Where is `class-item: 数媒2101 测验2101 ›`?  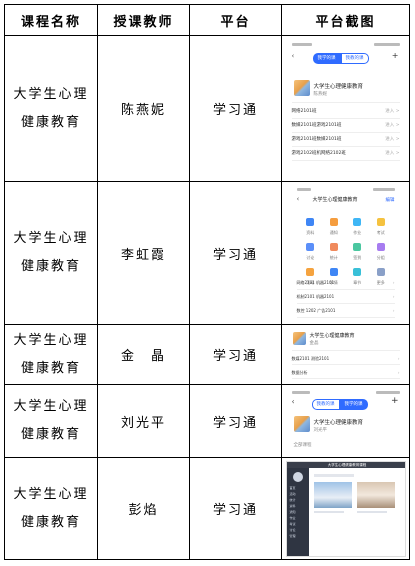 class-item: 数媒2101 测验2101 › is located at coordinates (345, 359).